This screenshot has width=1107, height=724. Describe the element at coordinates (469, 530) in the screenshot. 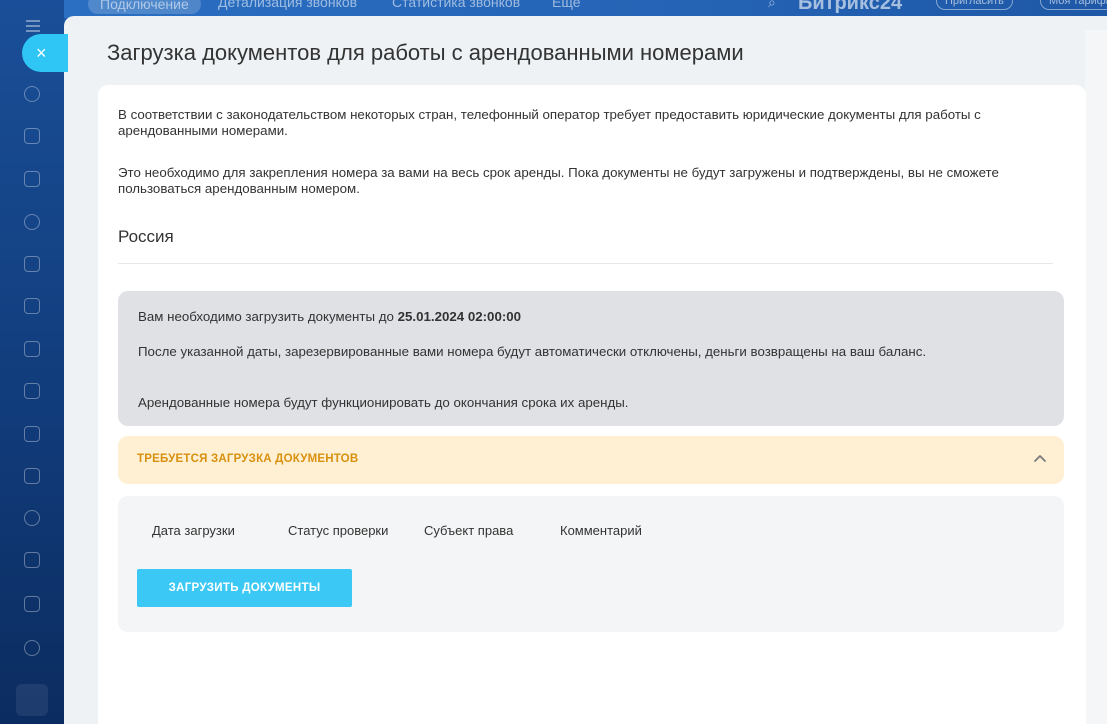

I see `column-subject: Субъект права` at that location.